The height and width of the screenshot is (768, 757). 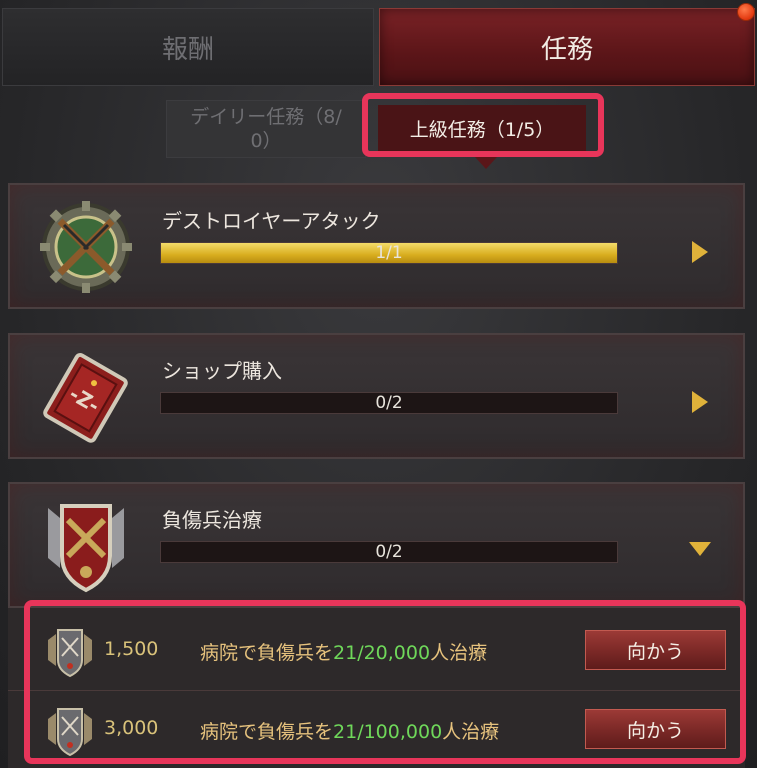 I want to click on quest-progress-text: 1/1, so click(x=389, y=253).